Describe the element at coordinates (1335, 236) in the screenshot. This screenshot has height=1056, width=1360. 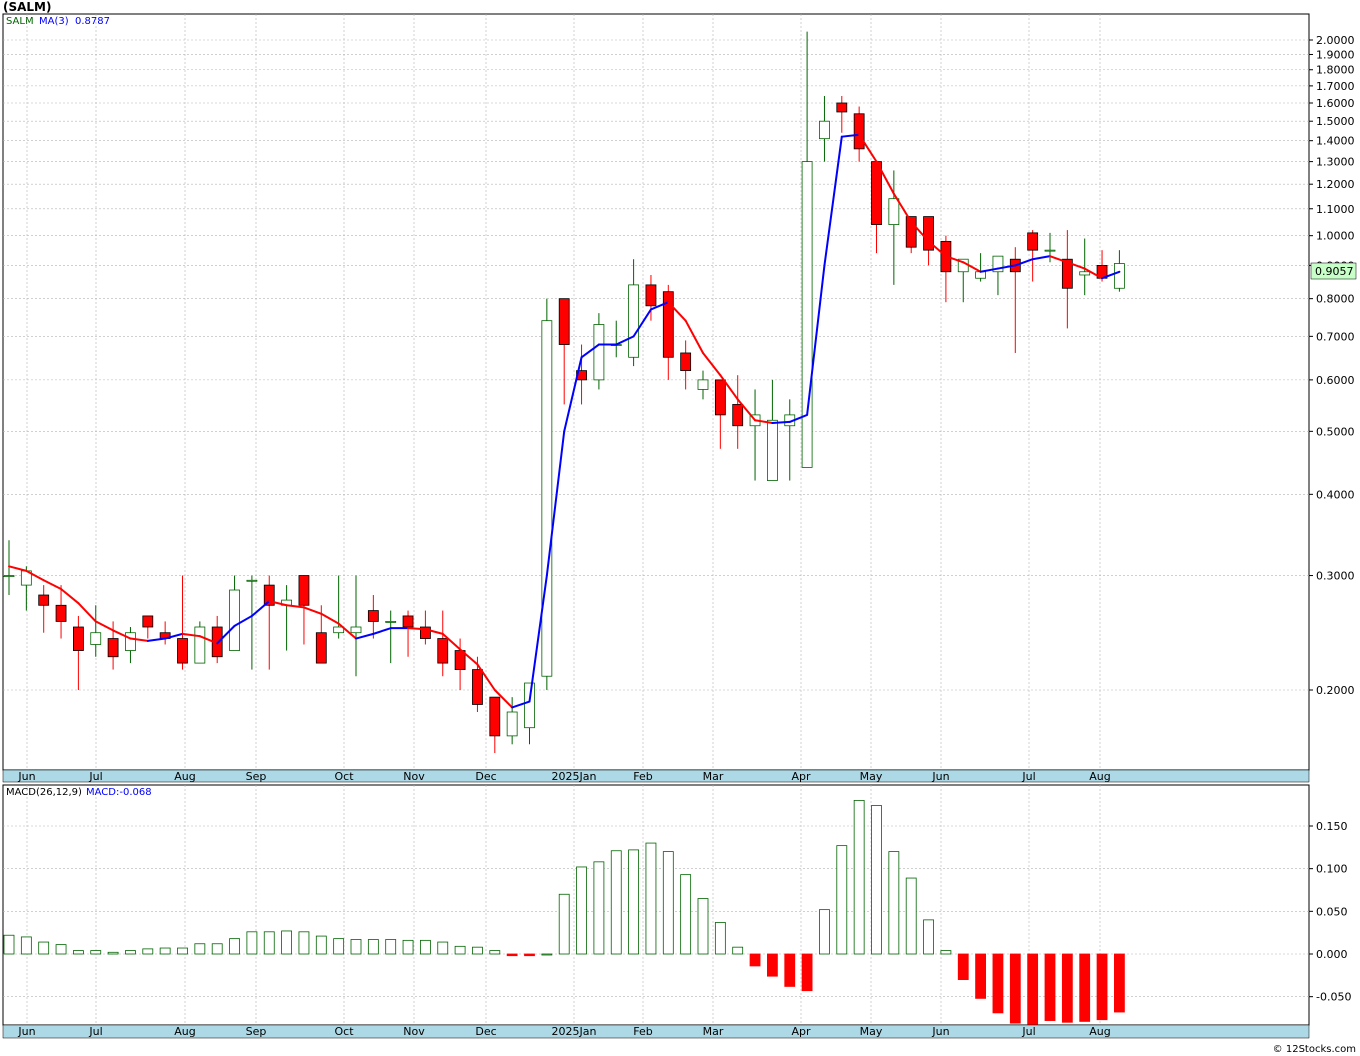
I see `price-tick-label: 1.0000` at that location.